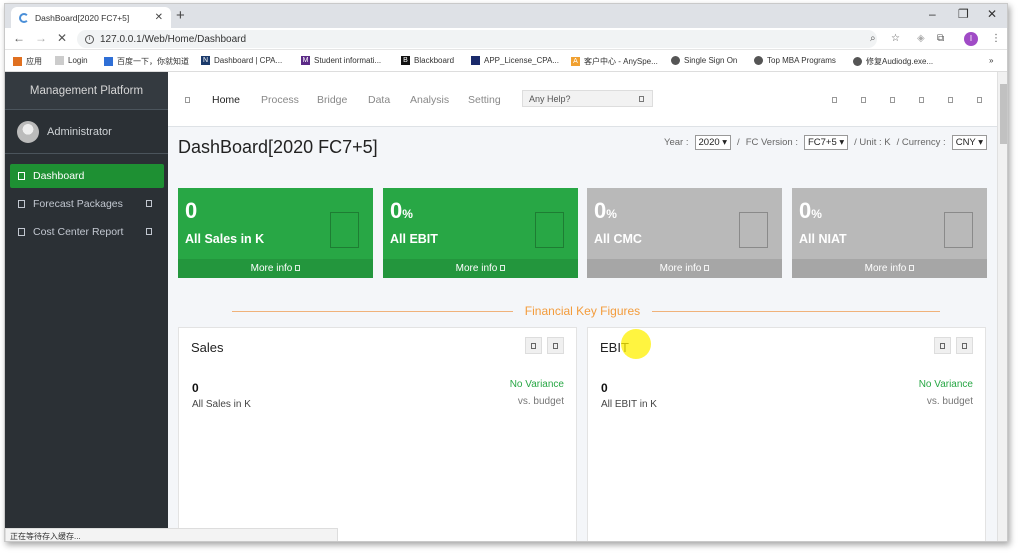 The height and width of the screenshot is (554, 1020). Describe the element at coordinates (1002, 306) in the screenshot. I see `page-scrollbar` at that location.